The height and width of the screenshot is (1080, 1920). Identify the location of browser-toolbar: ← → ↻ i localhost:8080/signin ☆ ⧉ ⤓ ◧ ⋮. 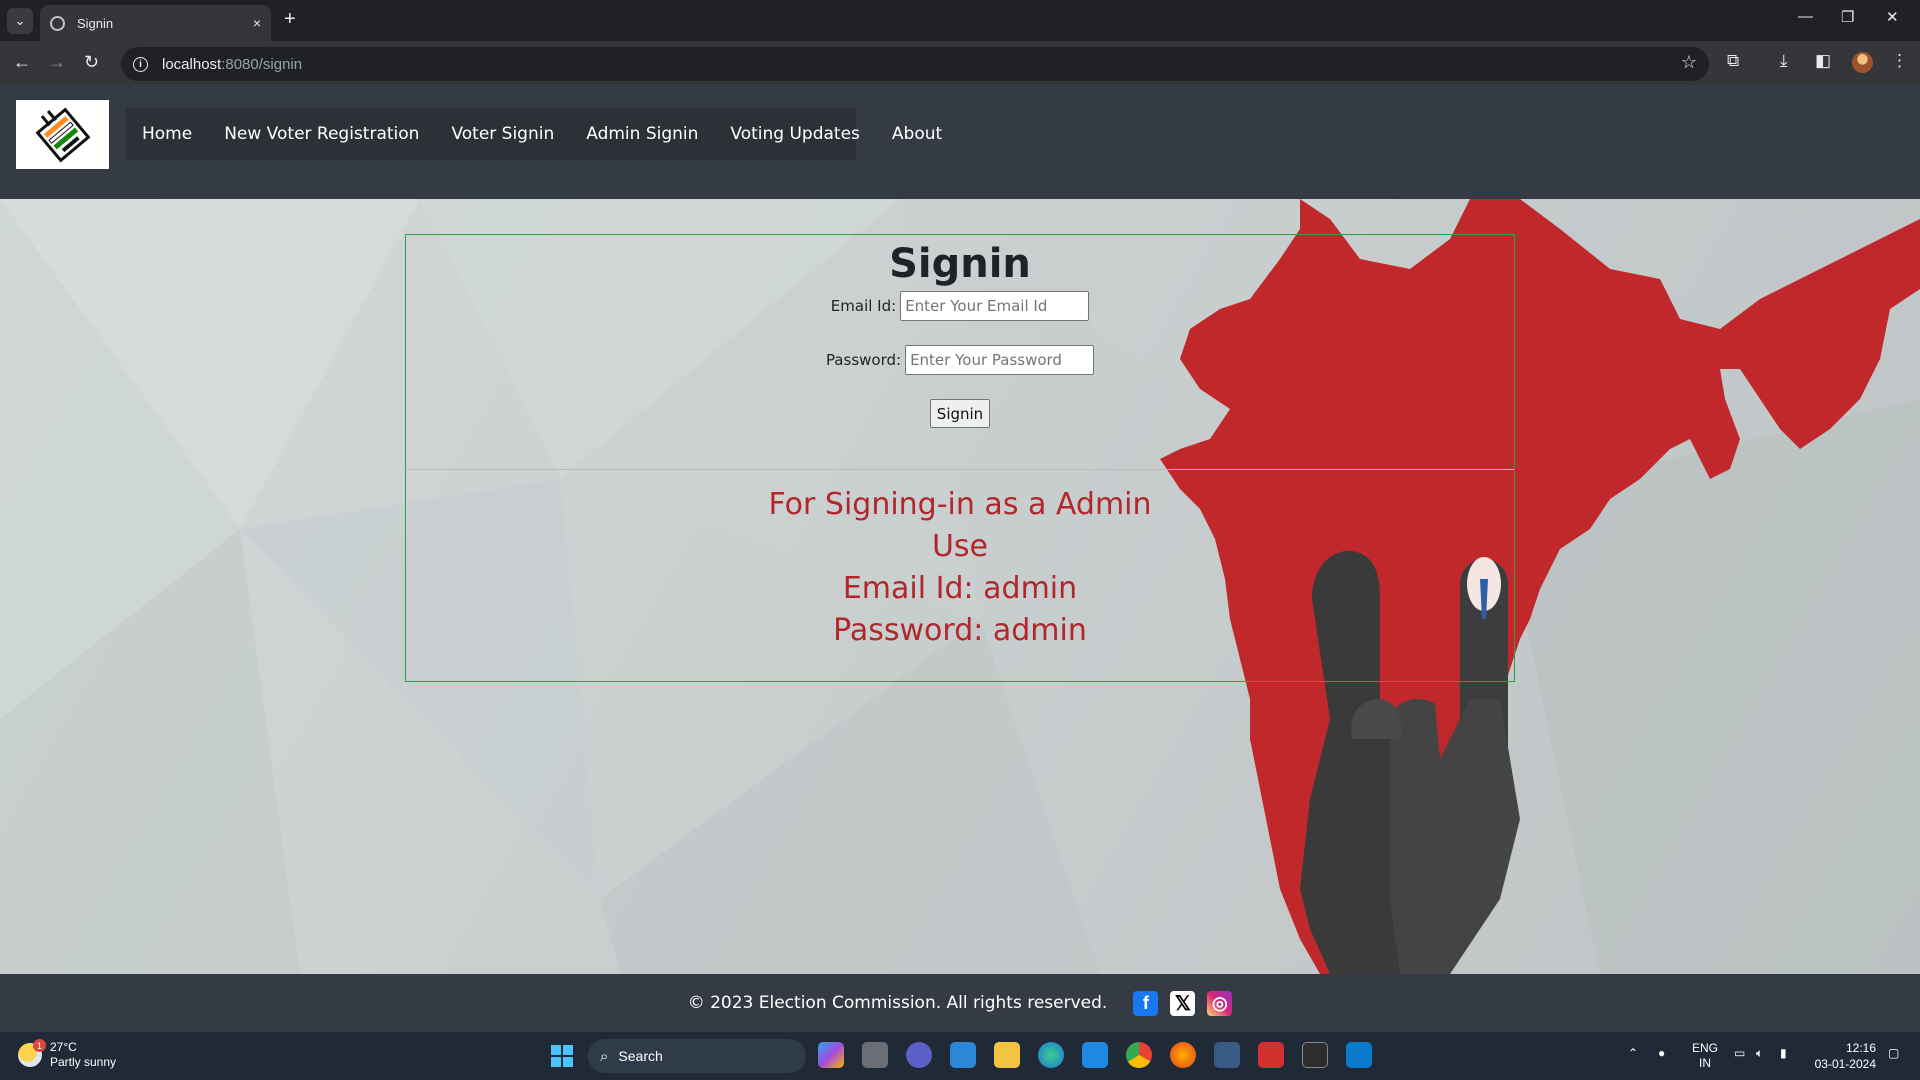
(960, 63).